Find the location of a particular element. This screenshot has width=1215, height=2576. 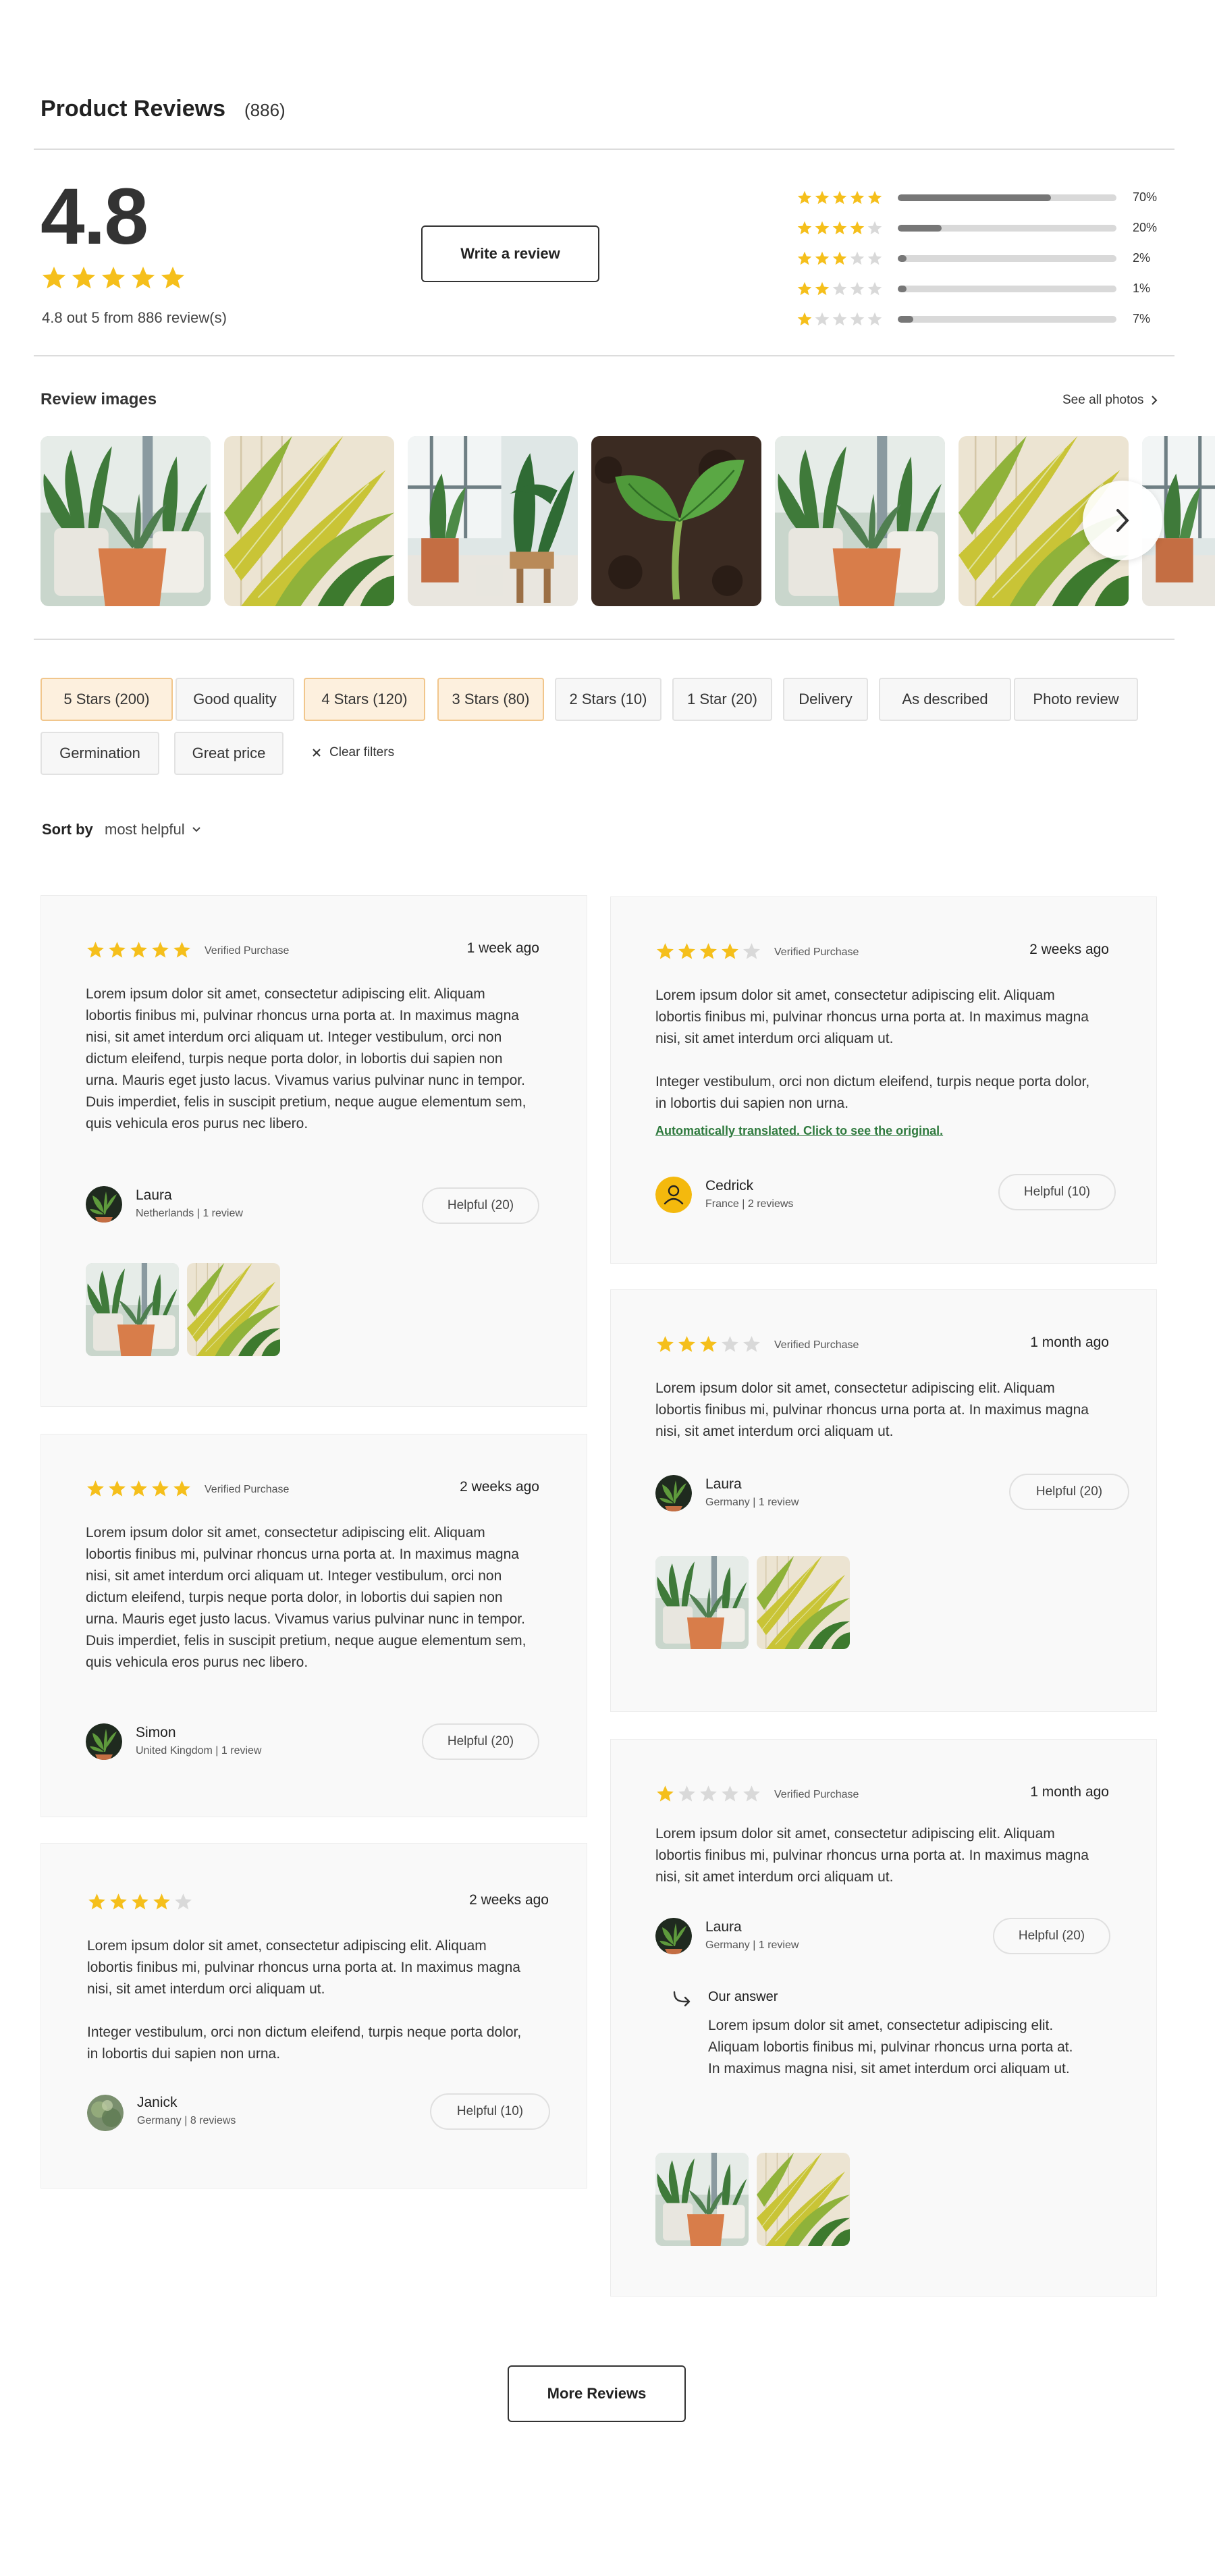

filter-chip: As described is located at coordinates (945, 700).